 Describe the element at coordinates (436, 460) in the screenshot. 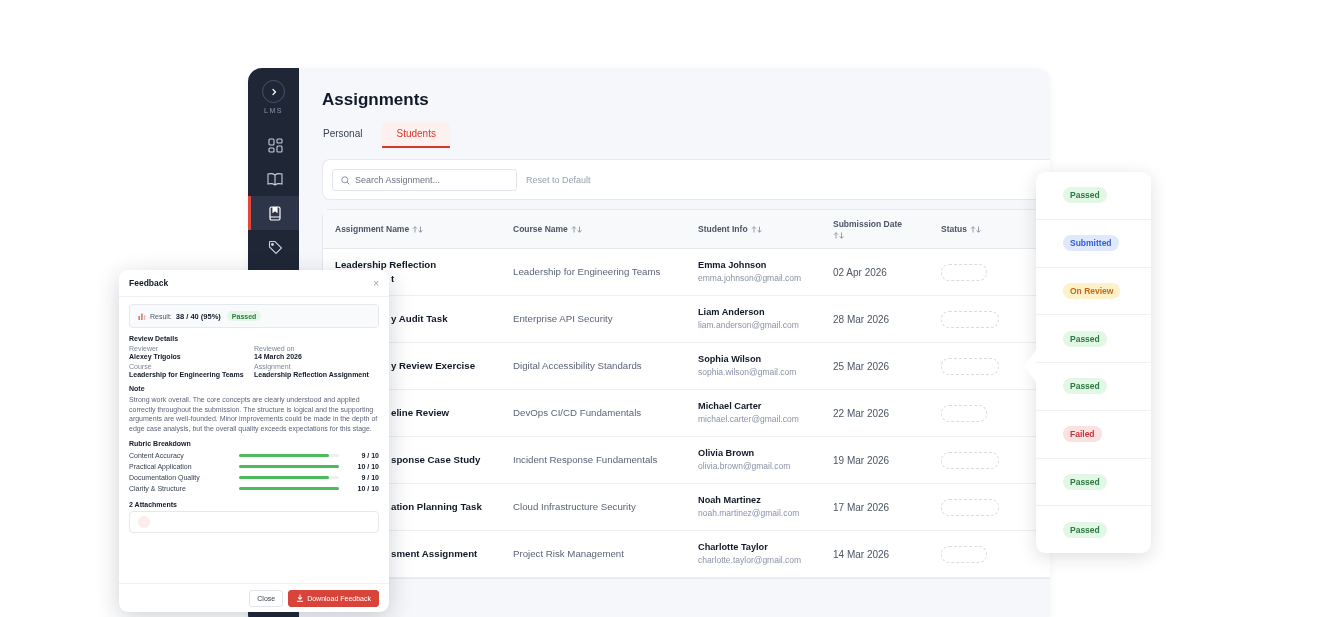

I see `assignment-name: sponse Case Study` at that location.